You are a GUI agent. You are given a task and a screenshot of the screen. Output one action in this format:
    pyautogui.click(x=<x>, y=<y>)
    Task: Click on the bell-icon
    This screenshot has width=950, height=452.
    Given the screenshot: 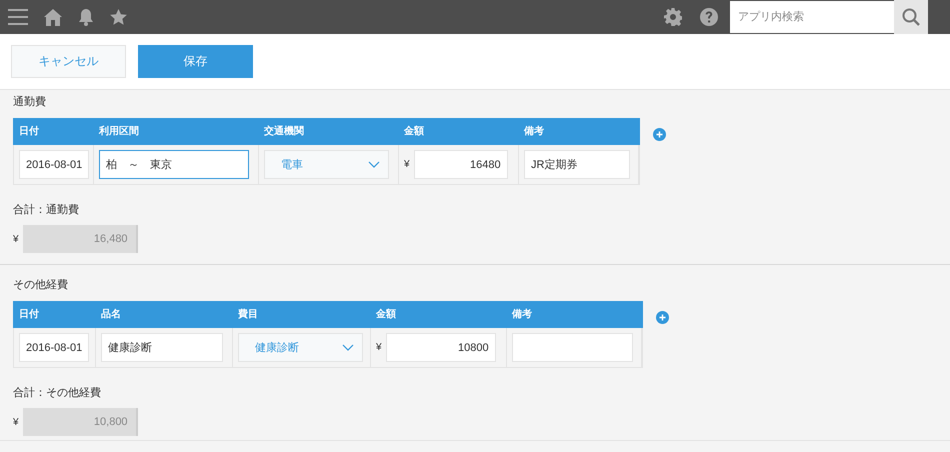 What is the action you would take?
    pyautogui.click(x=86, y=17)
    